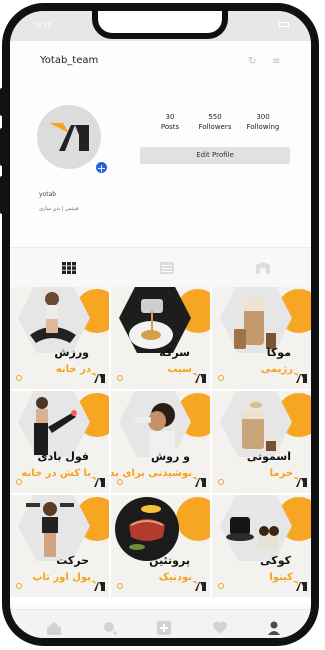 The height and width of the screenshot is (650, 325). What do you see at coordinates (284, 24) in the screenshot?
I see `battery-icon` at bounding box center [284, 24].